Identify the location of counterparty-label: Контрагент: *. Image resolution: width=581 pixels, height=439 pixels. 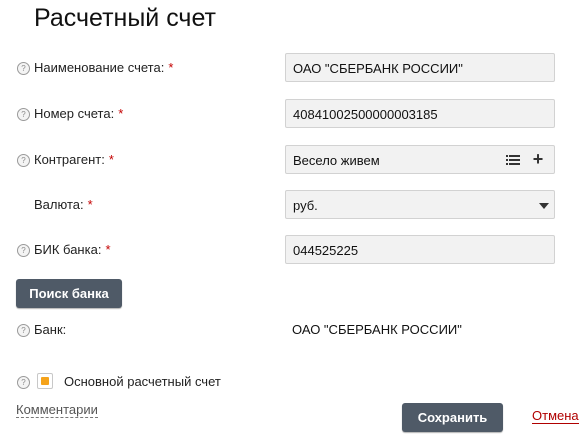
(74, 159).